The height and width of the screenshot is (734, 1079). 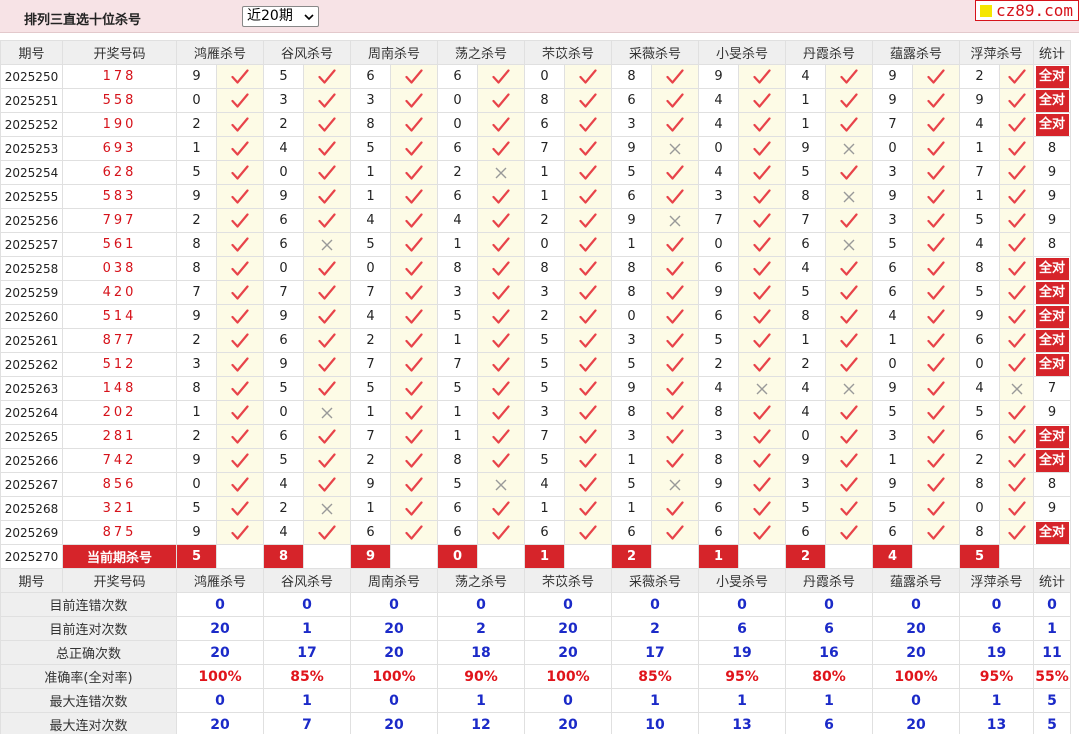 What do you see at coordinates (568, 52) in the screenshot?
I see `col-killer-4: 芣苡杀号` at bounding box center [568, 52].